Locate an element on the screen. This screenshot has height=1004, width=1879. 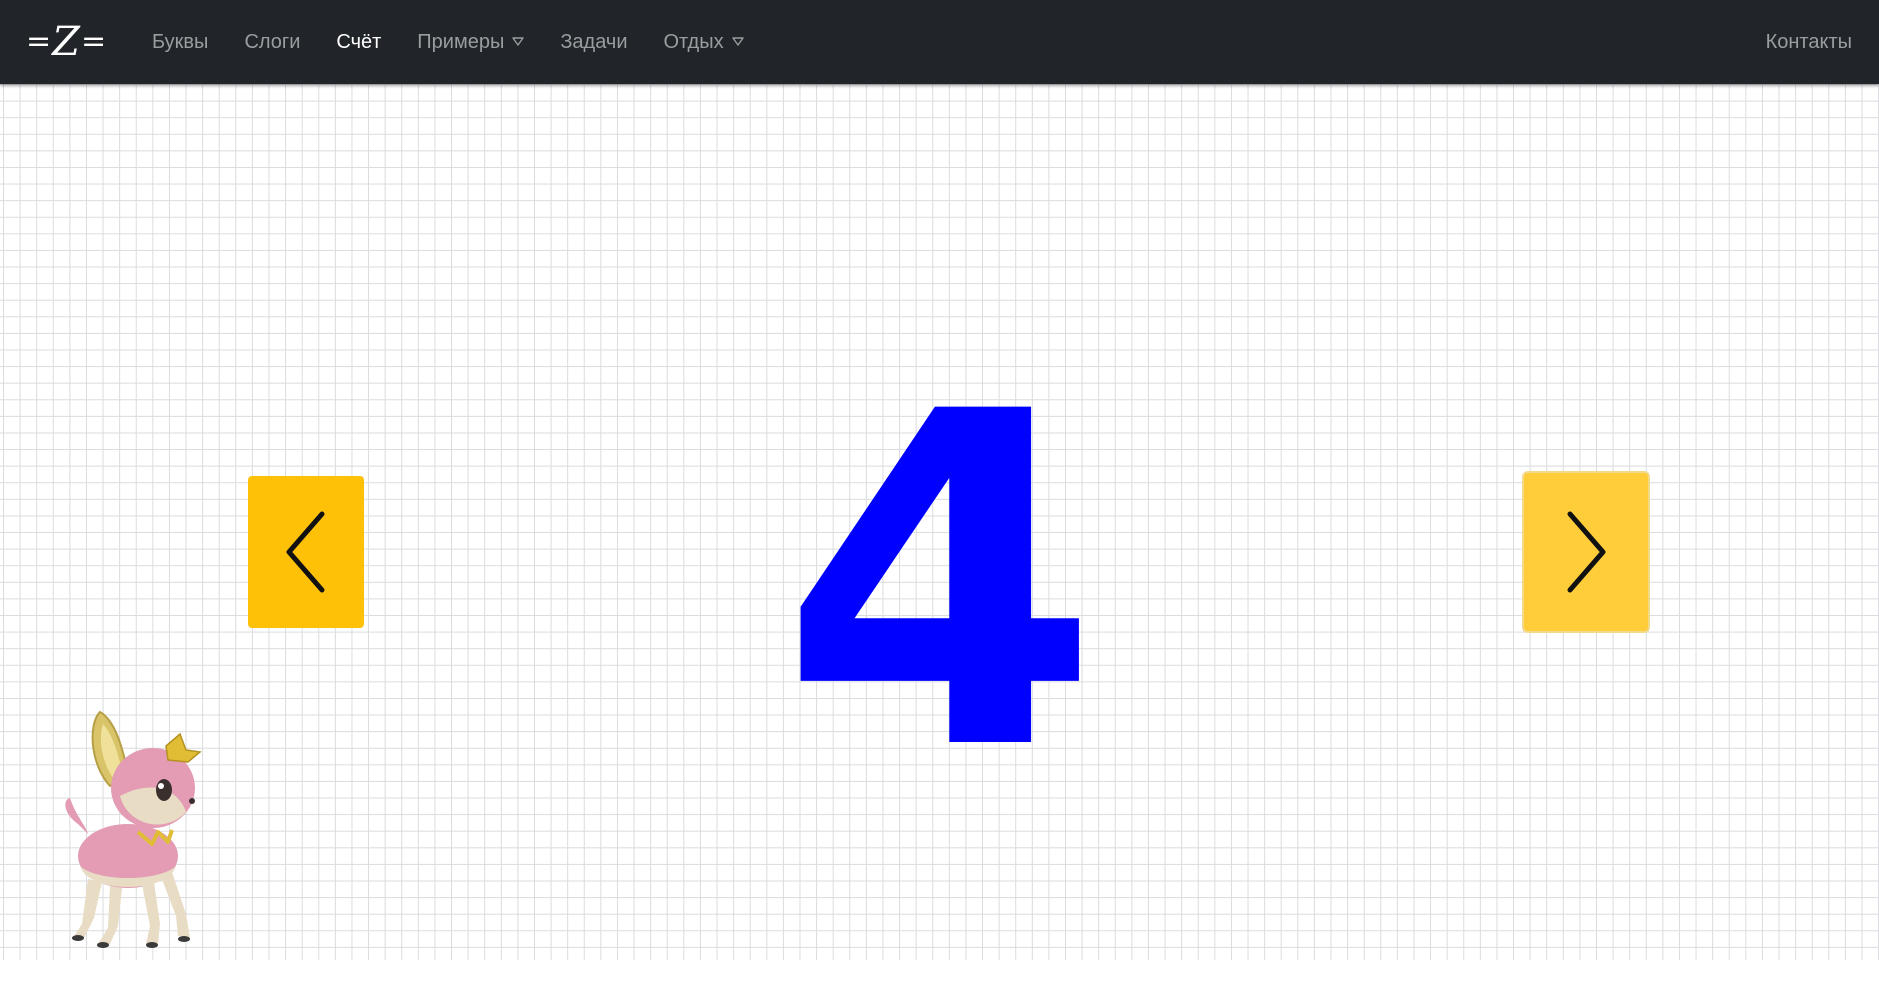
nav-item-tasks: Задачи is located at coordinates (593, 42).